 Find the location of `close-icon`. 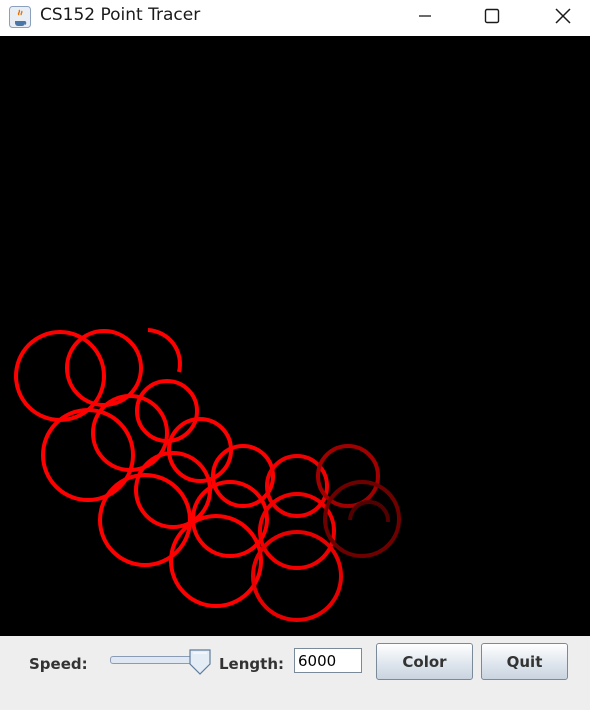

close-icon is located at coordinates (563, 16).